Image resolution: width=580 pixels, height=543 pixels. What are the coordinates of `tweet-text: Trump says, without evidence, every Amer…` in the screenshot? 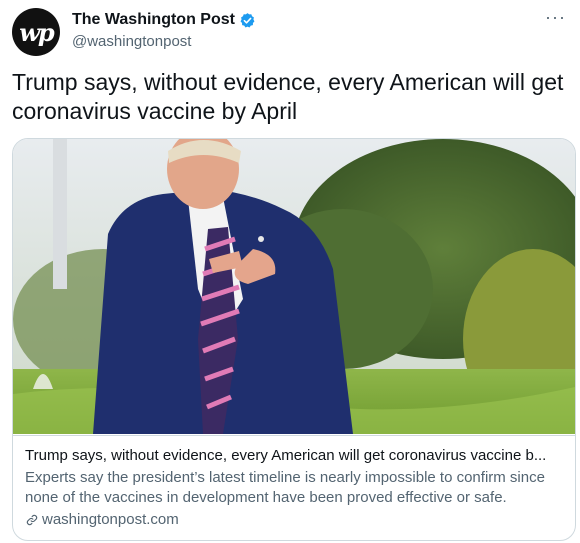 It's located at (288, 96).